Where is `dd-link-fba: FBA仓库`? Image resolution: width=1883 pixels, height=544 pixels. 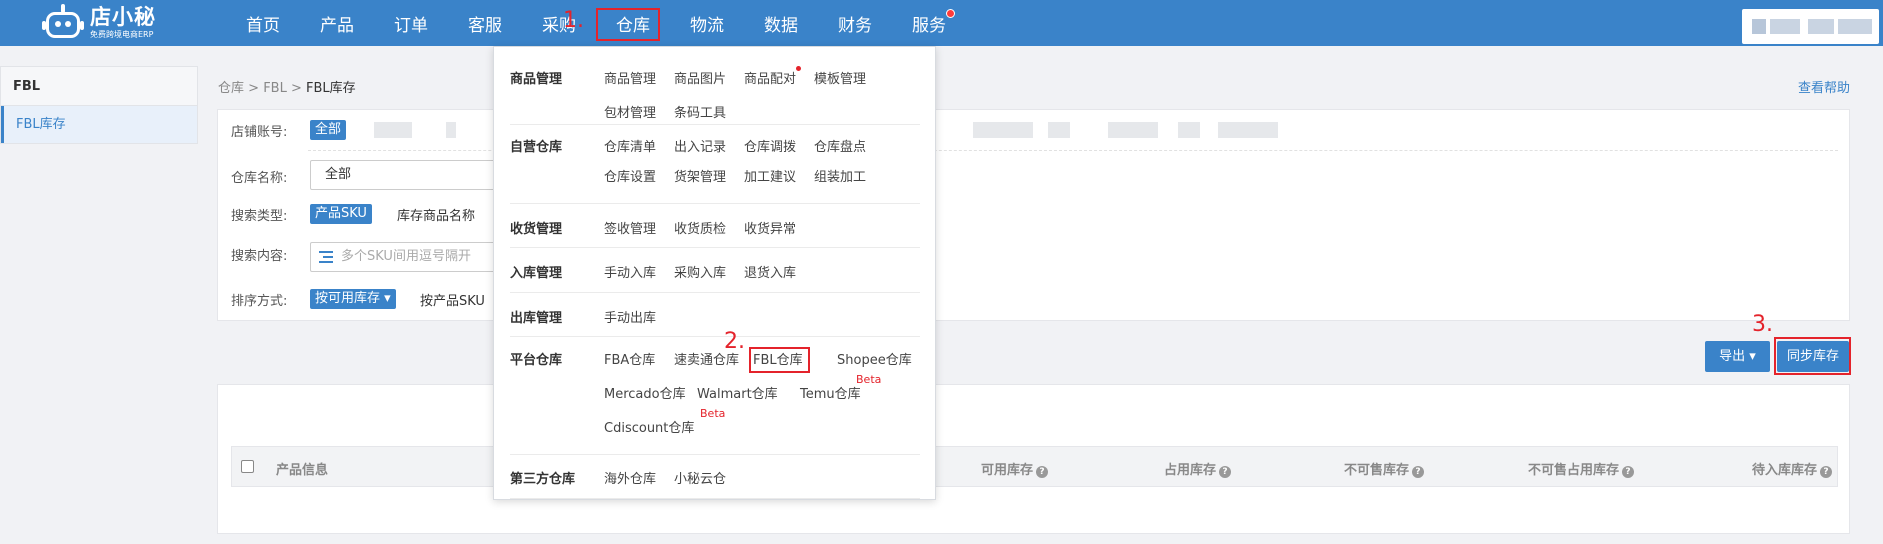 dd-link-fba: FBA仓库 is located at coordinates (629, 358).